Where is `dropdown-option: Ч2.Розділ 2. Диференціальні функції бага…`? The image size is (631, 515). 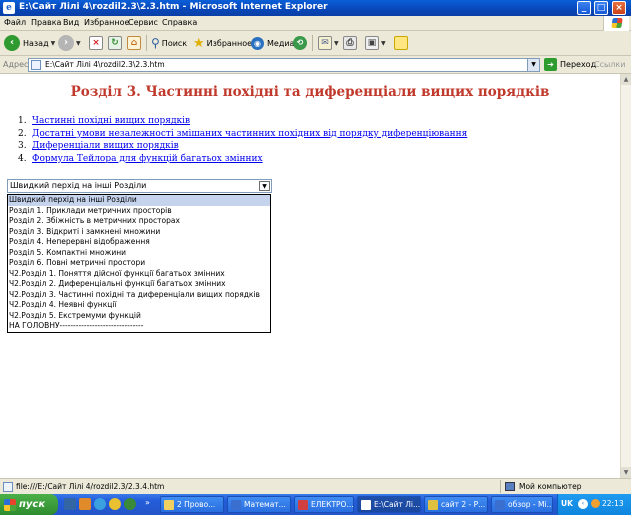 dropdown-option: Ч2.Розділ 2. Диференціальні функції бага… is located at coordinates (139, 284).